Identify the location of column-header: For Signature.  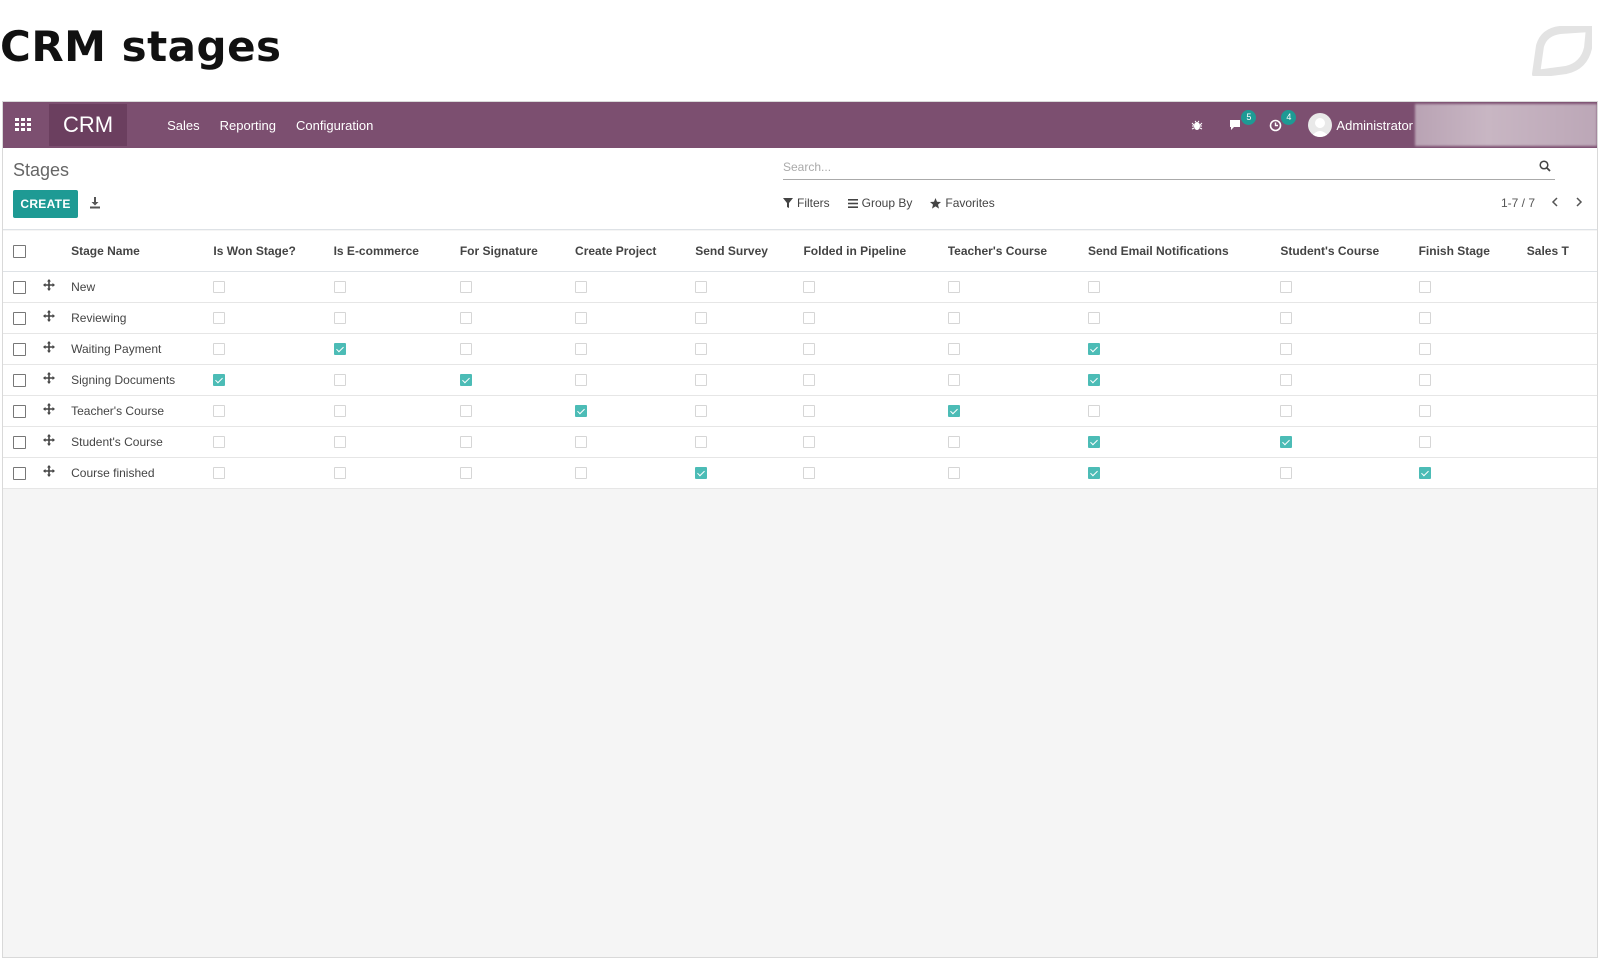
(517, 251).